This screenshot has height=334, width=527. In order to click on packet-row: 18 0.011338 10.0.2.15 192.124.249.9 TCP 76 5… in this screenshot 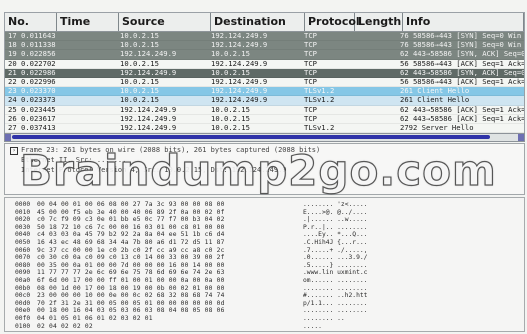, I will do `click(264, 46)`.